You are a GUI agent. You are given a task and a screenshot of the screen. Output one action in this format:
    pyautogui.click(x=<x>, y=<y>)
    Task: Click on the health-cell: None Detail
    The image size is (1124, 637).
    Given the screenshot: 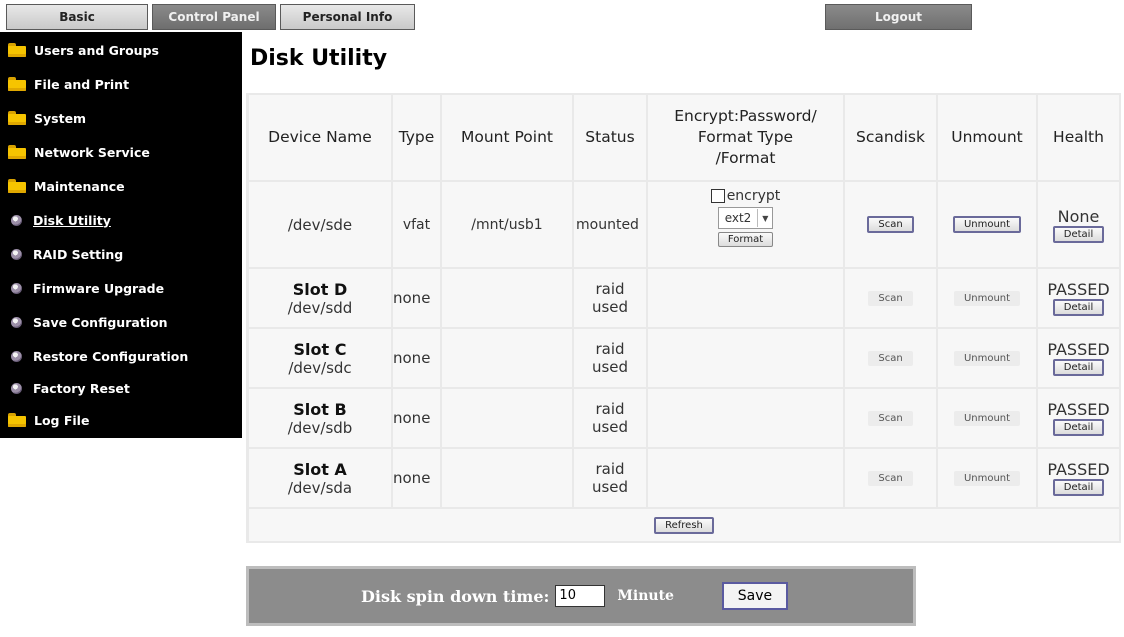 What is the action you would take?
    pyautogui.click(x=1078, y=224)
    